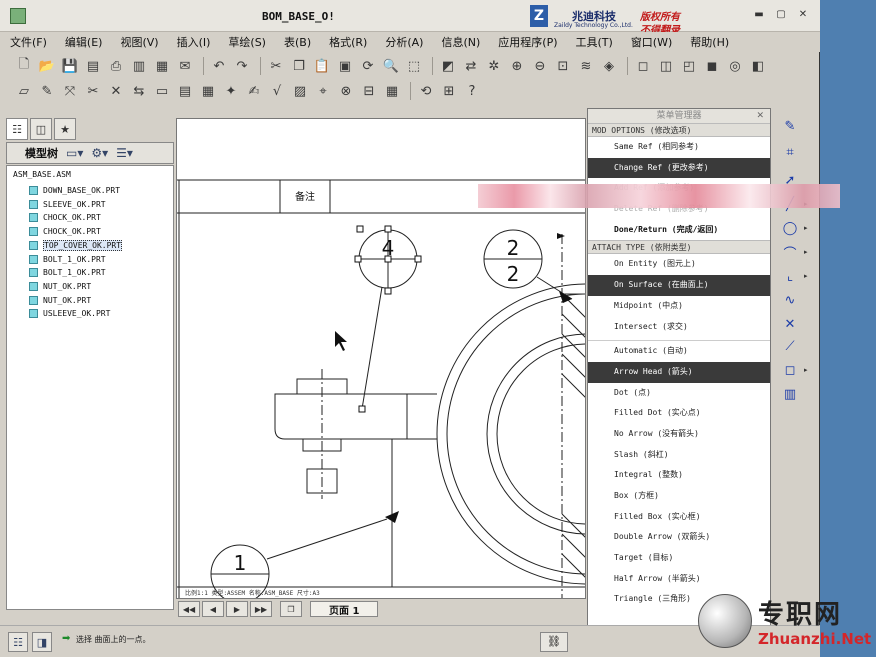 This screenshot has height=657, width=876. What do you see at coordinates (47, 66) in the screenshot?
I see `open-folder-icon: 📂` at bounding box center [47, 66].